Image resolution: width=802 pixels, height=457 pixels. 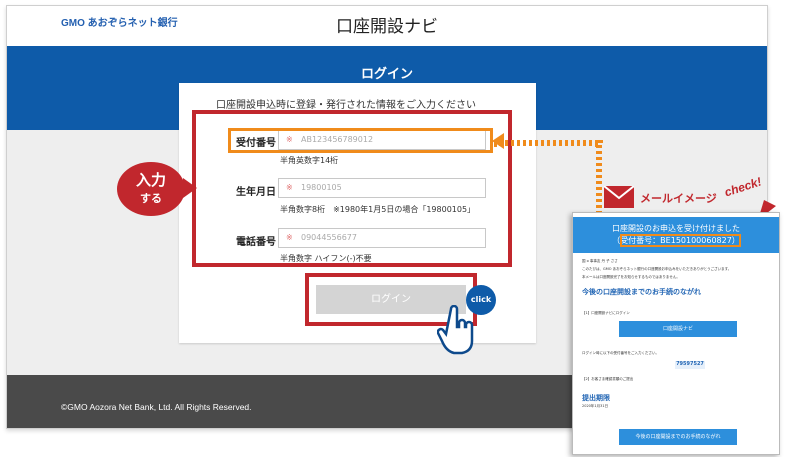 What do you see at coordinates (150, 180) in the screenshot?
I see `badge-text-1: 入力` at bounding box center [150, 180].